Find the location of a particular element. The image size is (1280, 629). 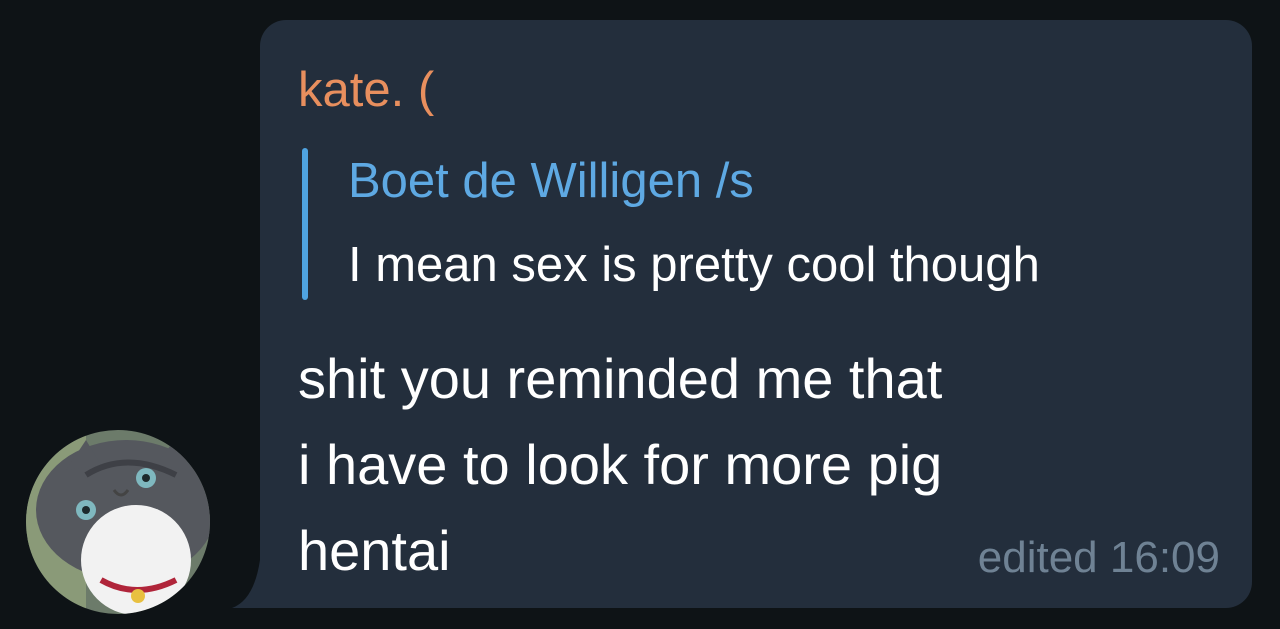

message-meta: edited 16:09 is located at coordinates (1099, 558).